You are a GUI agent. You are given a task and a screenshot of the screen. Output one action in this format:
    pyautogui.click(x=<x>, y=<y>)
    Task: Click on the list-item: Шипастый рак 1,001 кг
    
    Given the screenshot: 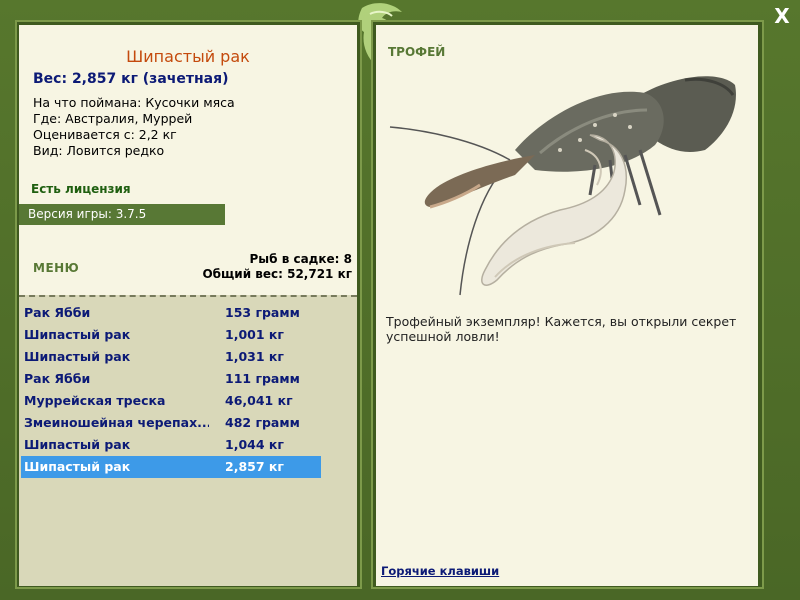 What is the action you would take?
    pyautogui.click(x=171, y=335)
    